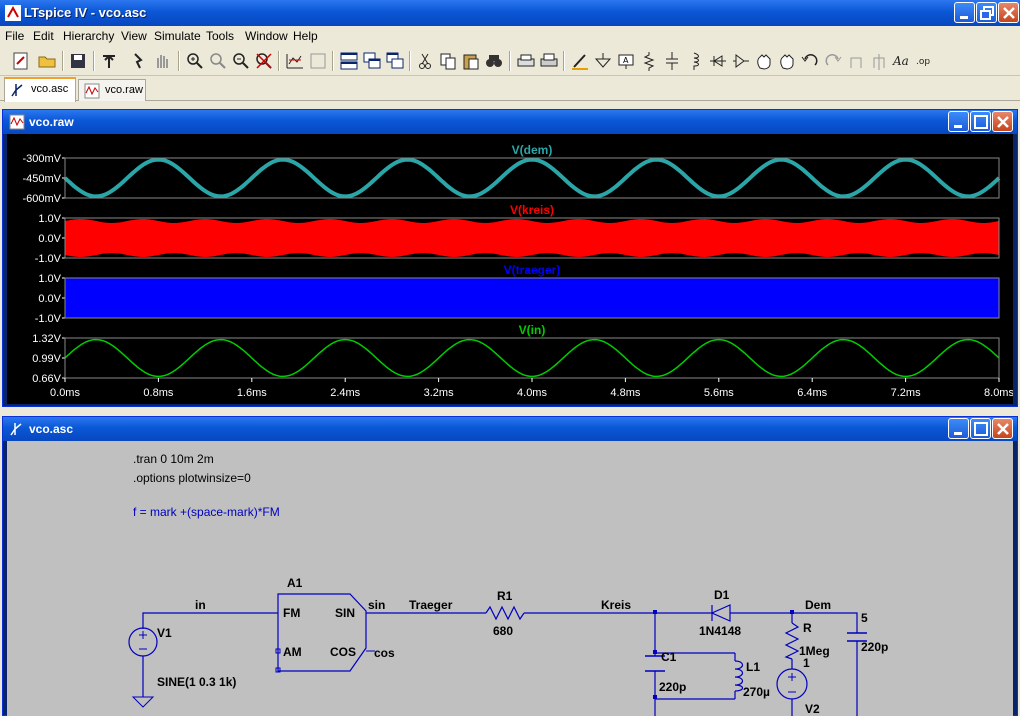  I want to click on cascade-icon, so click(372, 61).